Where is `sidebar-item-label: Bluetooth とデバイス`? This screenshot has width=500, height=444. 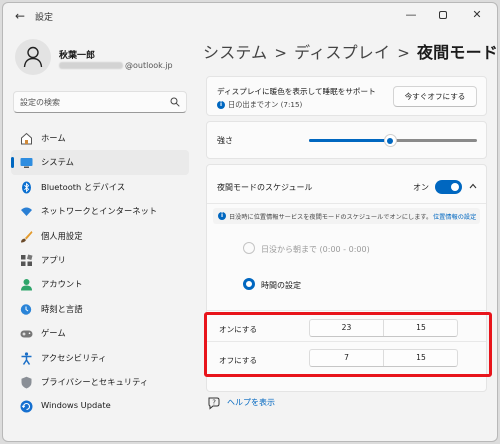
sidebar-item-label: Bluetooth とデバイス is located at coordinates (83, 186).